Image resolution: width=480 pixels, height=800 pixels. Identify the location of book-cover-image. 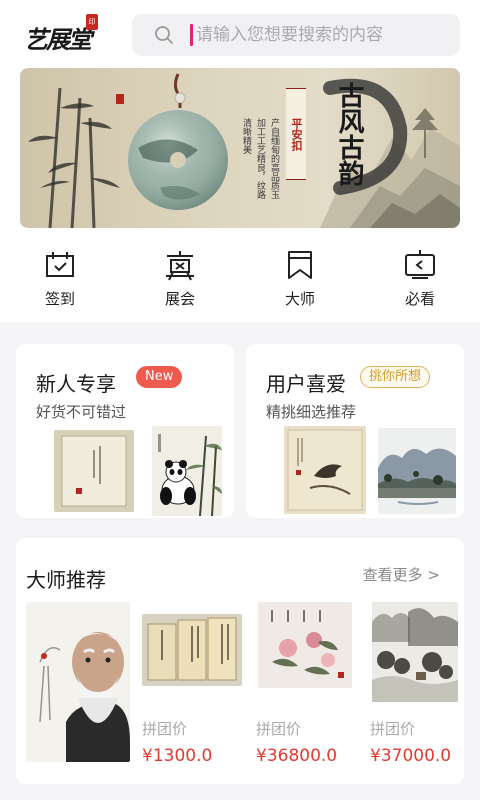
(94, 471).